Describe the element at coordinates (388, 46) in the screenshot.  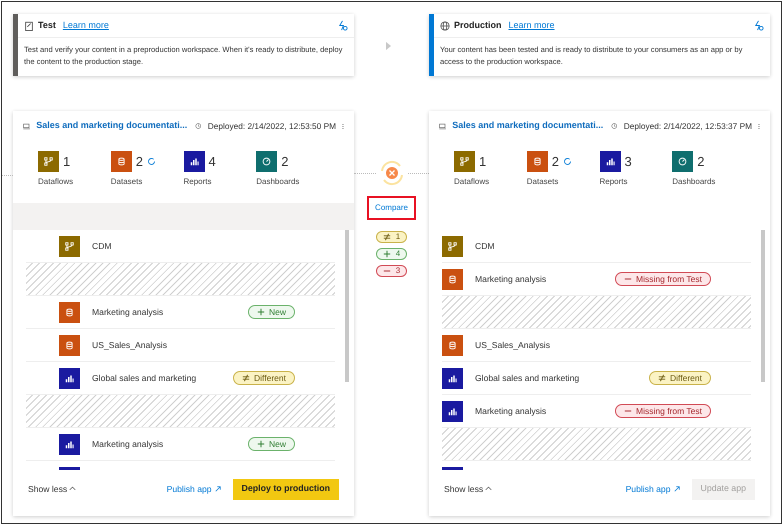
I see `arrow-right-icon` at that location.